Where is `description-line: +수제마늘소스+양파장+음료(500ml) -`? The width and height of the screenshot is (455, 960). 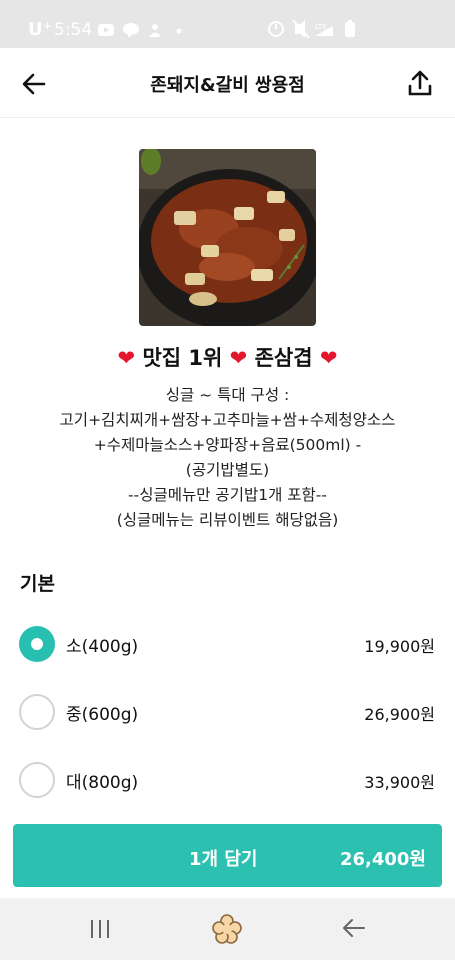
description-line: +수제마늘소스+양파장+음료(500ml) - is located at coordinates (227, 445).